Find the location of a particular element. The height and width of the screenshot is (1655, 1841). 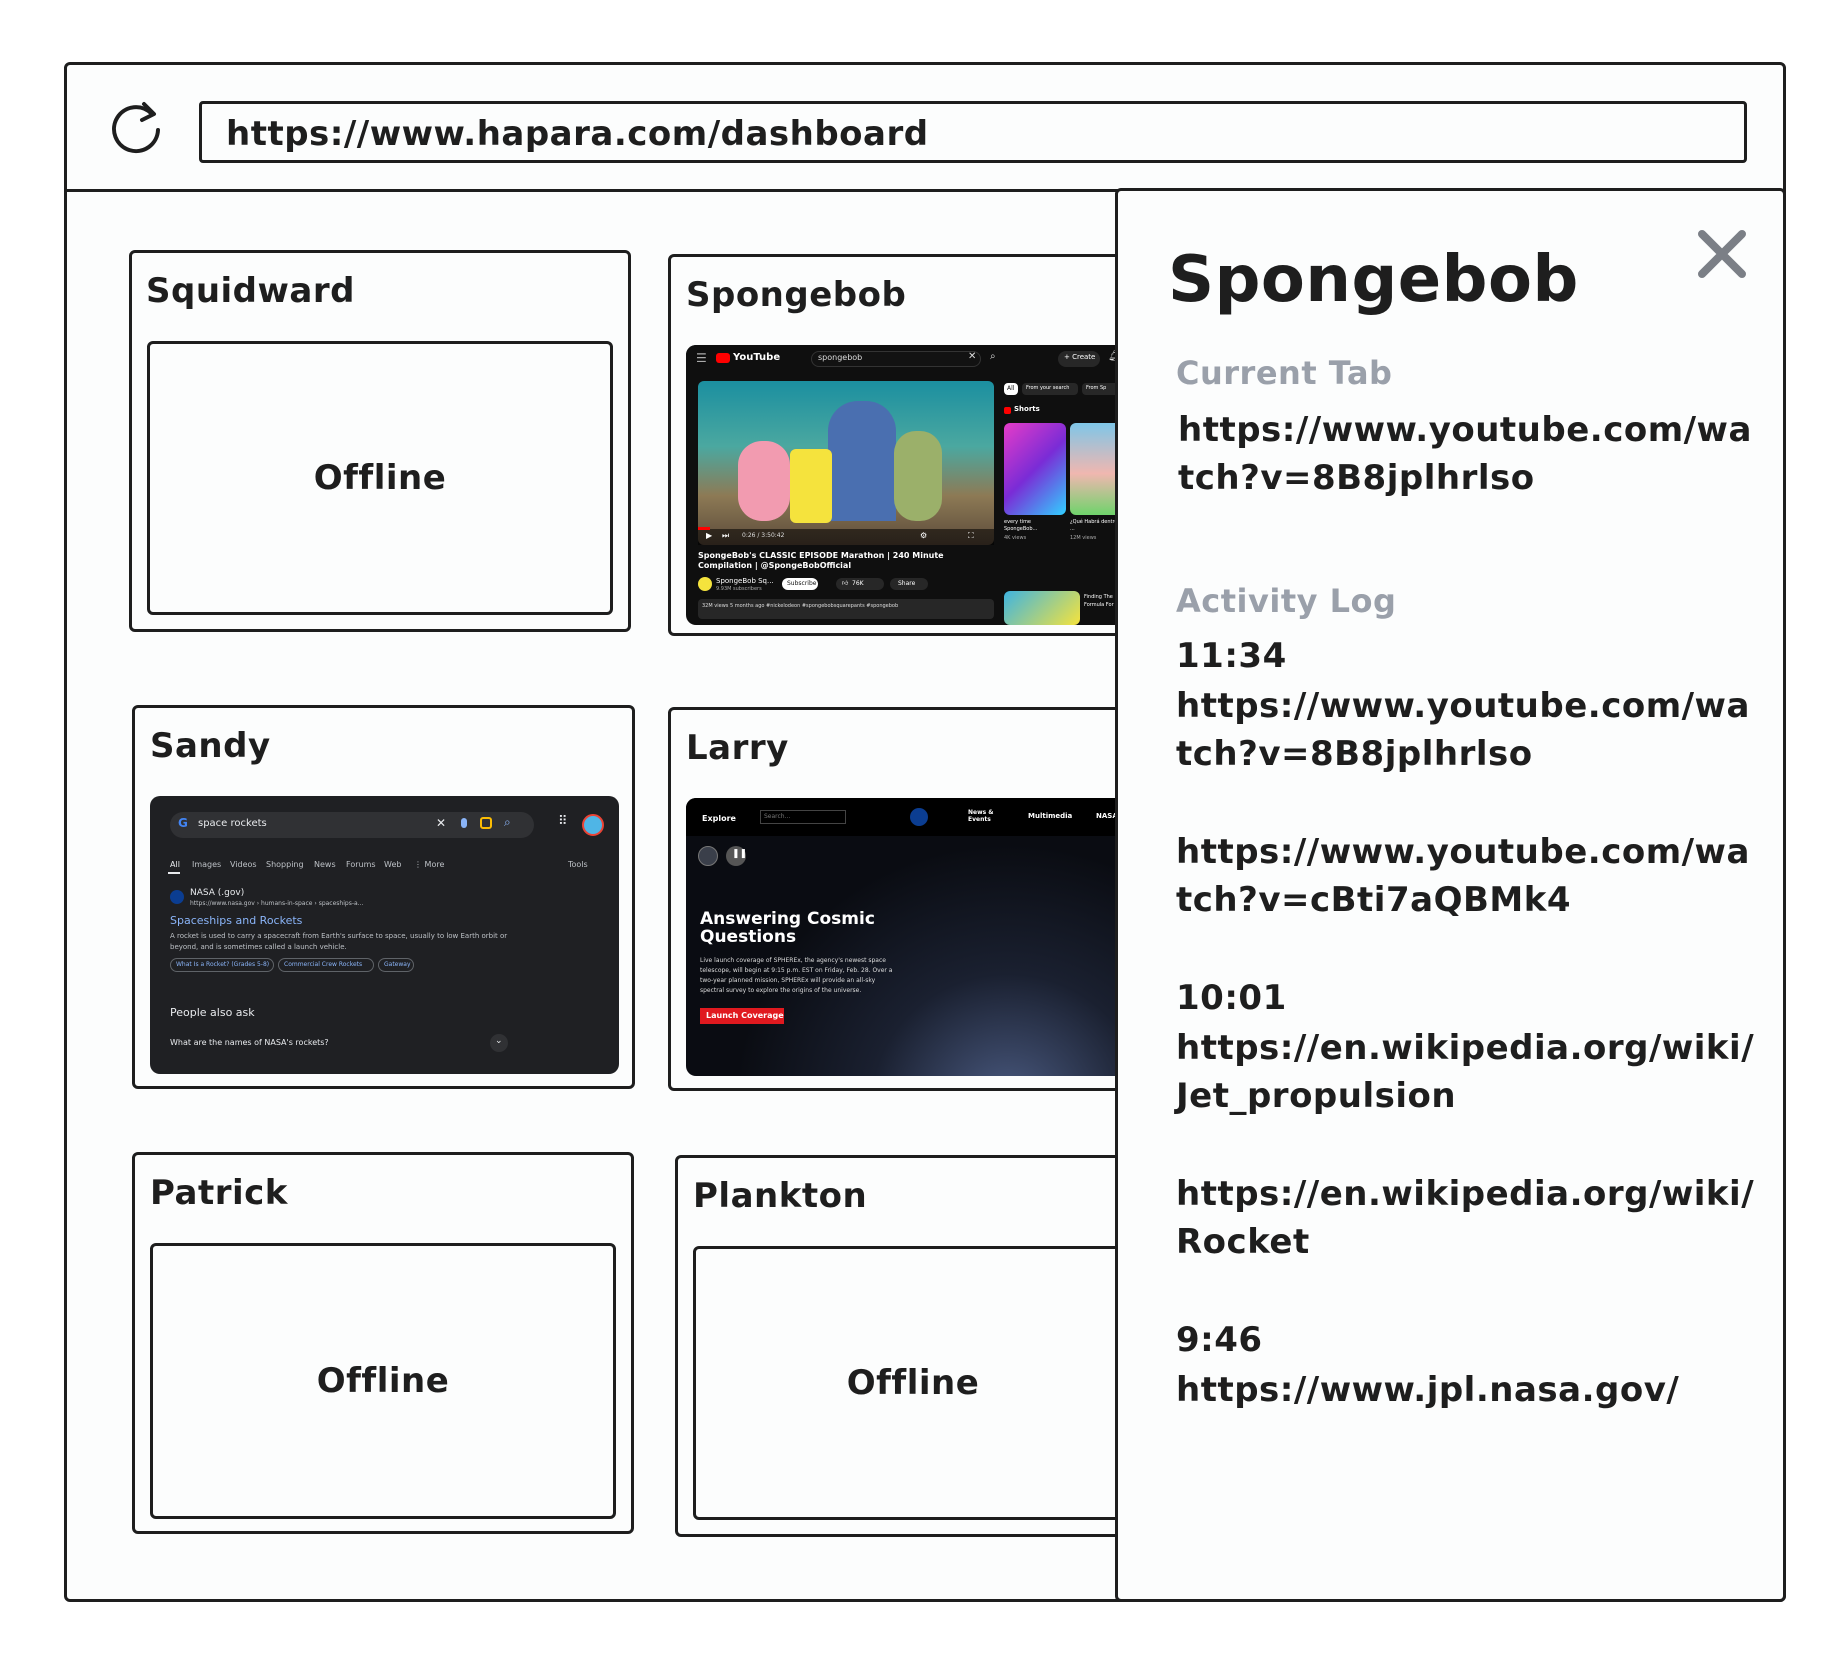

microphone-icon is located at coordinates (464, 823).